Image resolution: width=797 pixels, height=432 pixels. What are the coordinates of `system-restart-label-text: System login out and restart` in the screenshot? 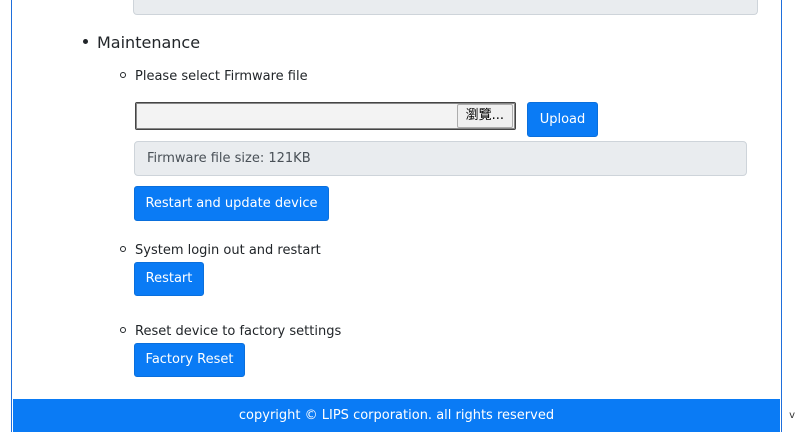 It's located at (228, 250).